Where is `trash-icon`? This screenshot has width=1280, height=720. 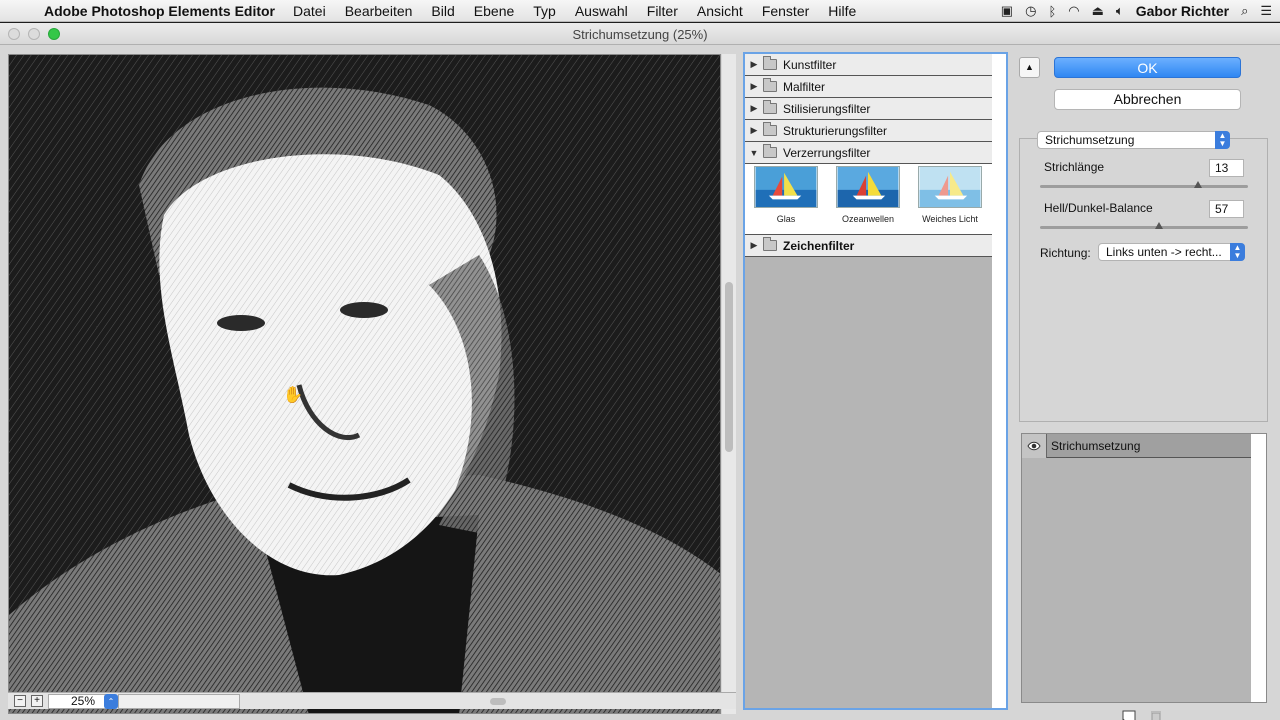
trash-icon is located at coordinates (1156, 714).